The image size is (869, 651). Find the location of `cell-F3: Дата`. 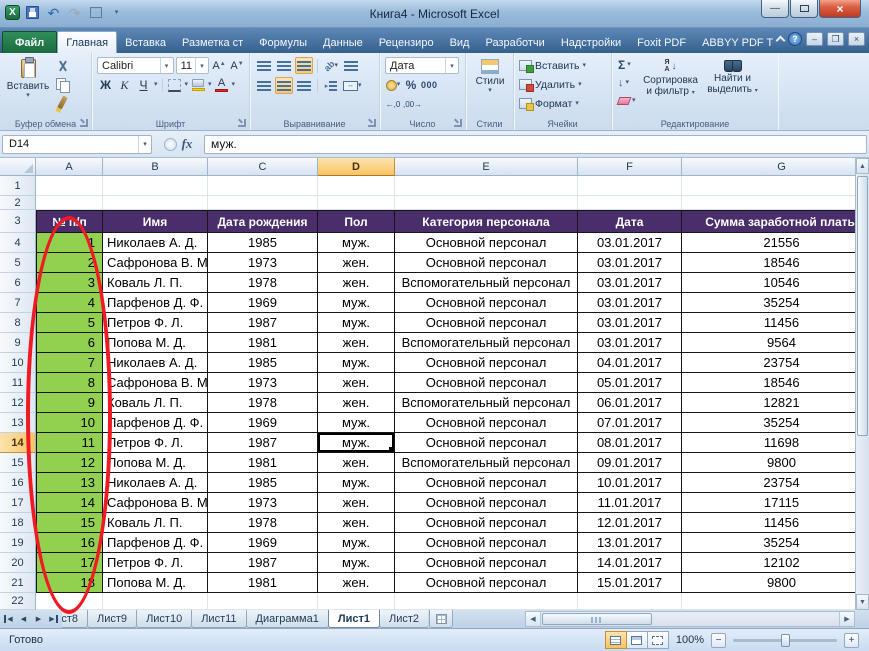

cell-F3: Дата is located at coordinates (630, 221).